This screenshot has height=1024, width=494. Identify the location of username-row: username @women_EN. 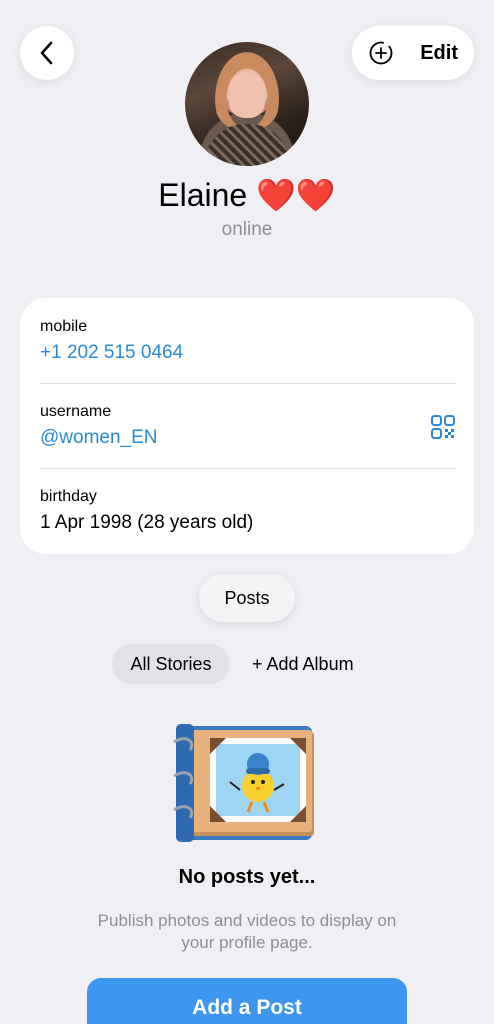
(248, 426).